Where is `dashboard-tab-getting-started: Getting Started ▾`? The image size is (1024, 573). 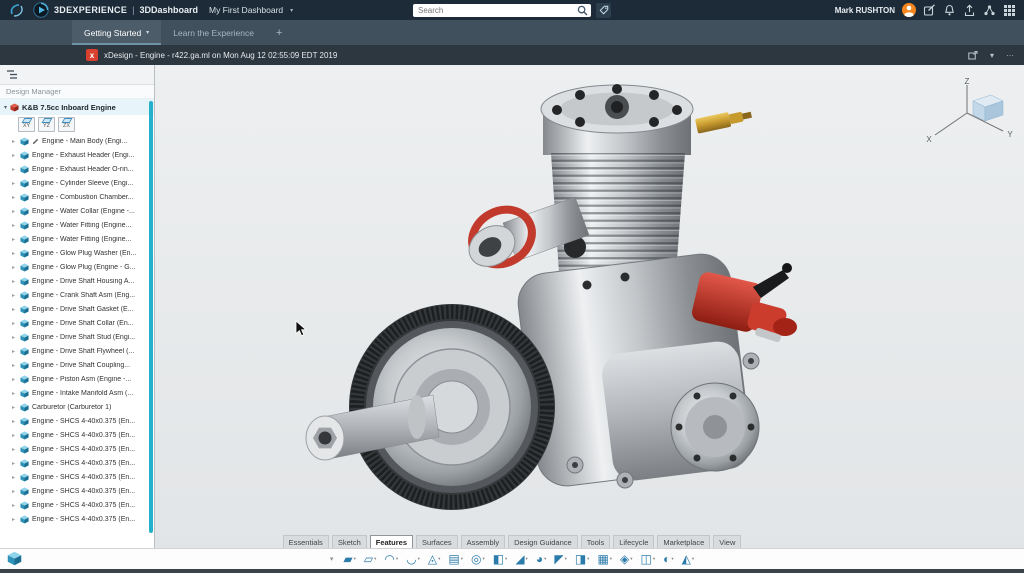
dashboard-tab-getting-started: Getting Started ▾ is located at coordinates (117, 32).